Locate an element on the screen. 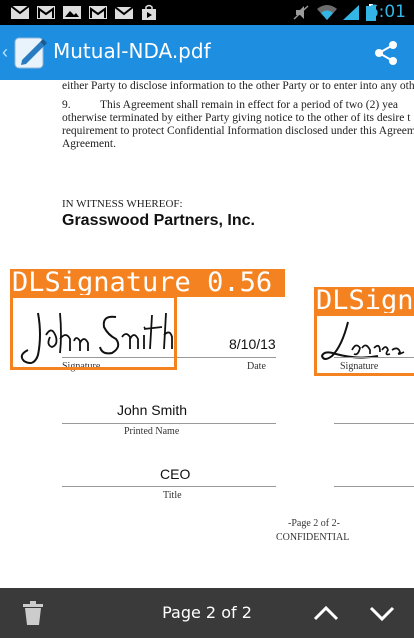 Image resolution: width=414 pixels, height=638 pixels. store-icon is located at coordinates (149, 12).